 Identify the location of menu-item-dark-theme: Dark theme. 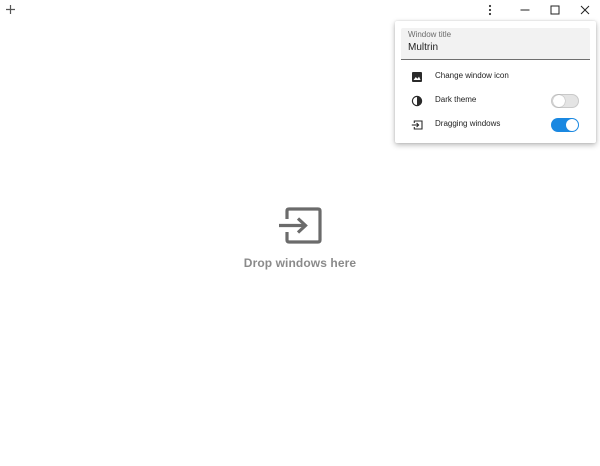
(495, 101).